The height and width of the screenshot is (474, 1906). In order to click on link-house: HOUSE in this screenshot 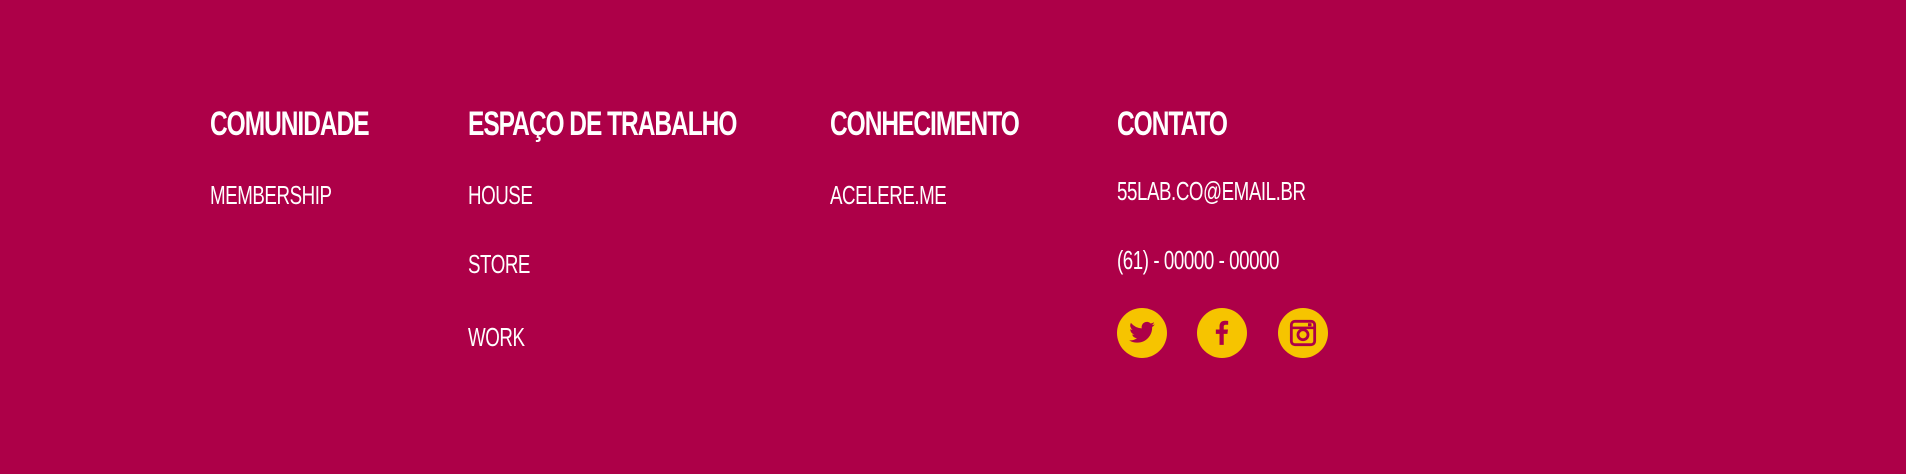, I will do `click(500, 195)`.